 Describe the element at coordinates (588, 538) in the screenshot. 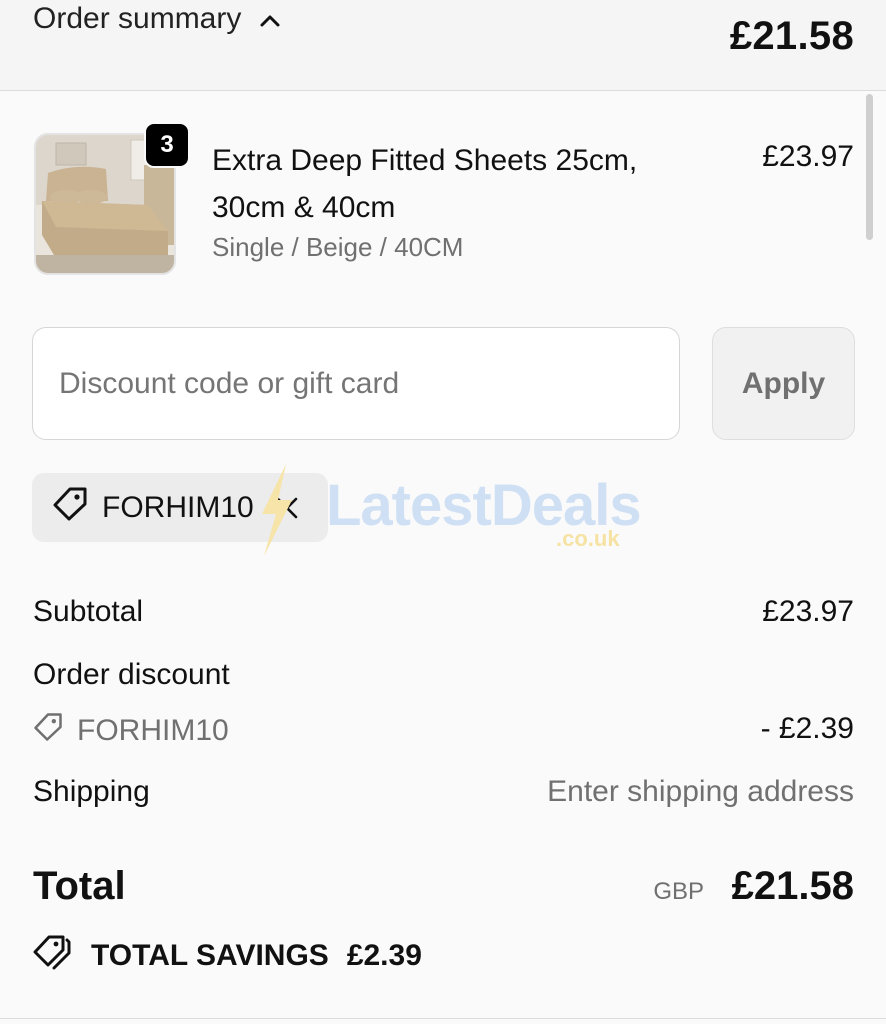

I see `watermark-subtext: .co.uk` at that location.